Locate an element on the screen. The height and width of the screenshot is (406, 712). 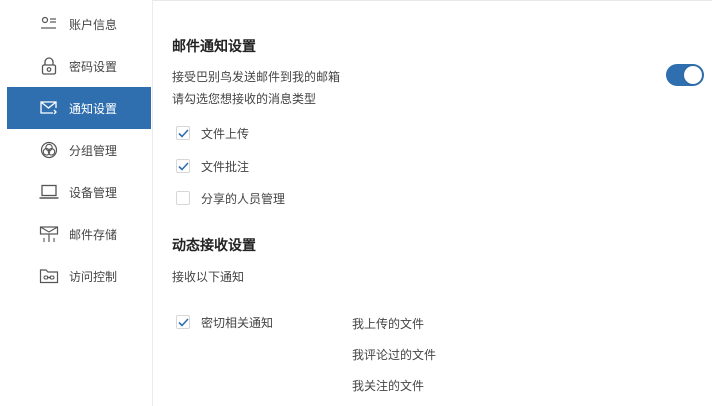
dynamic-section-title: 动态接收设置 is located at coordinates (214, 246).